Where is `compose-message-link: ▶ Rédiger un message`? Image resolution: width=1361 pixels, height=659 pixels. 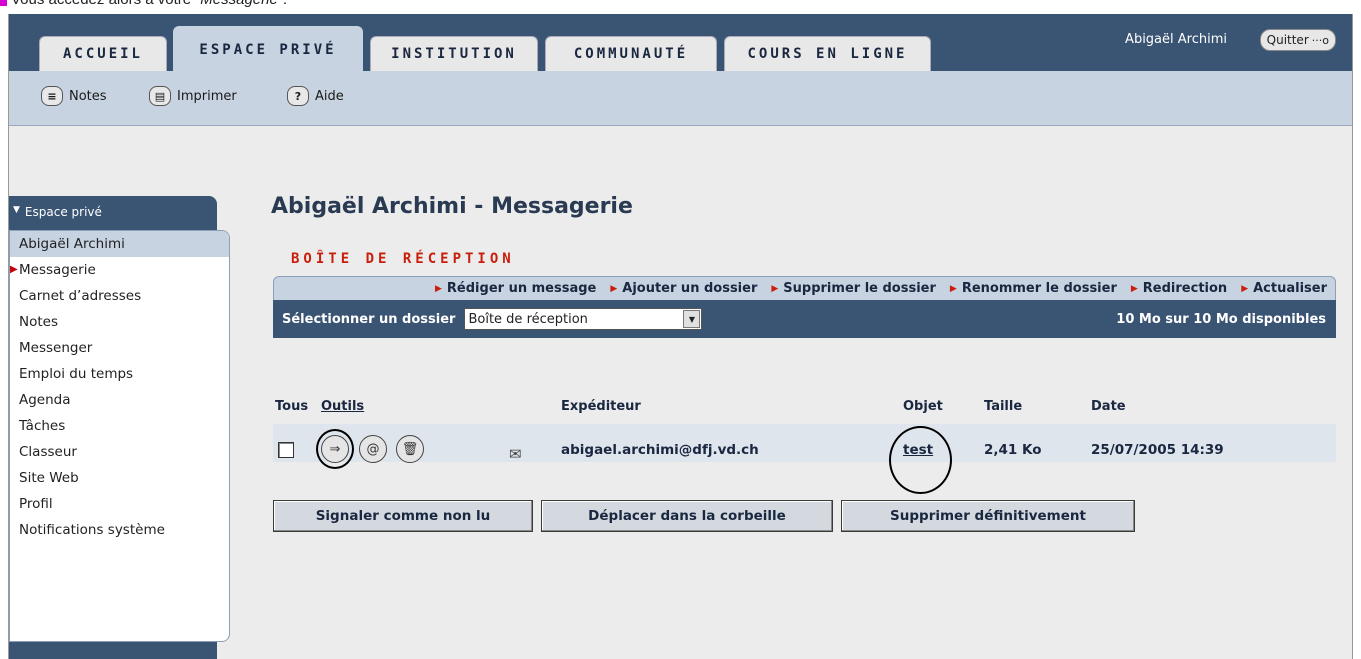
compose-message-link: ▶ Rédiger un message is located at coordinates (515, 288).